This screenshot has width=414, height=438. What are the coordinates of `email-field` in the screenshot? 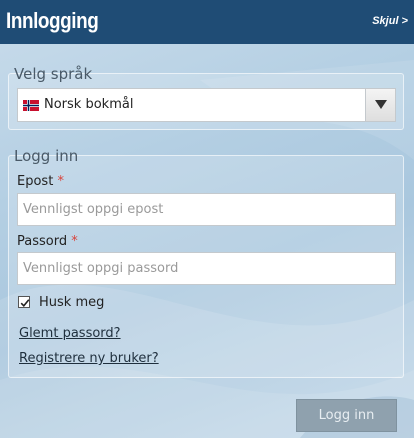 It's located at (206, 209).